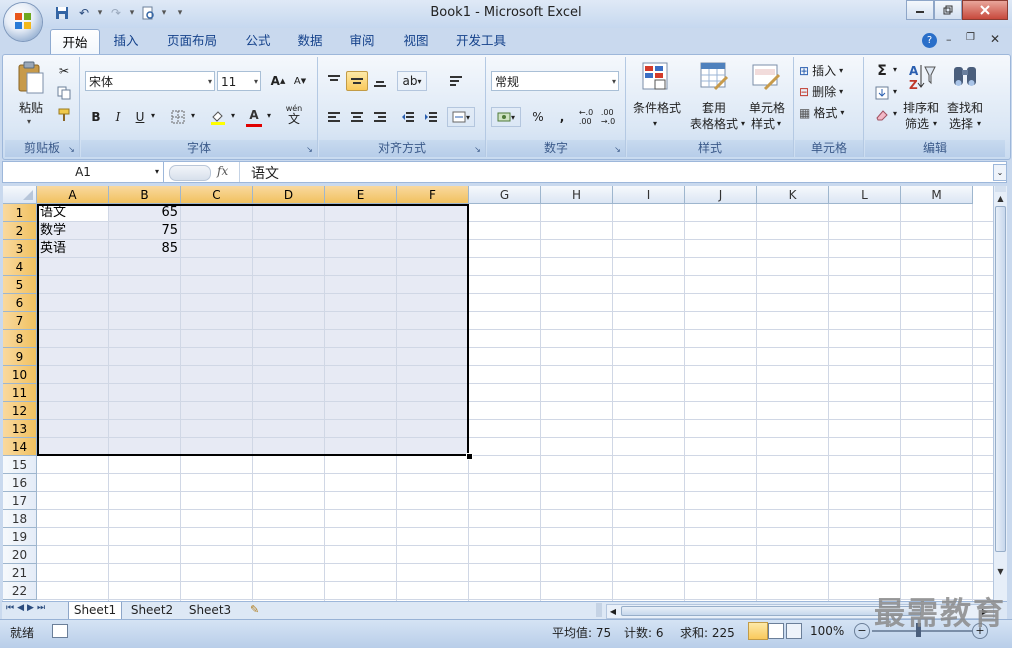 This screenshot has height=648, width=1012. Describe the element at coordinates (256, 82) in the screenshot. I see `font-size-dropdown-icon: ▾` at that location.